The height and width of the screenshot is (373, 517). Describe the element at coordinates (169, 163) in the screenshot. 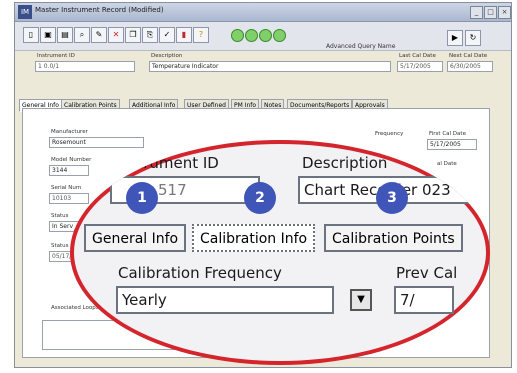

I see `zoom-instrument-id-label: nstrument ID` at that location.